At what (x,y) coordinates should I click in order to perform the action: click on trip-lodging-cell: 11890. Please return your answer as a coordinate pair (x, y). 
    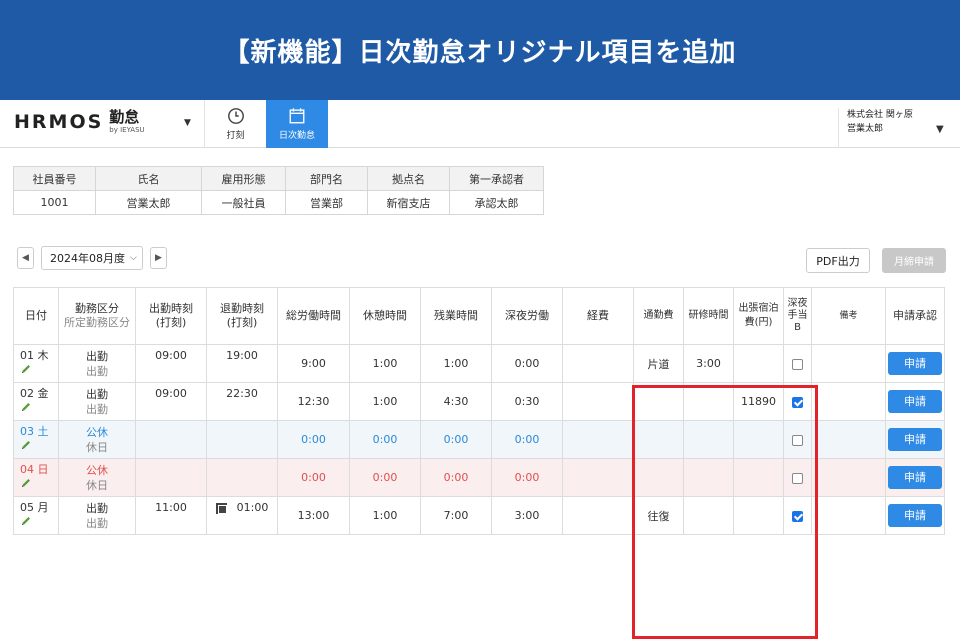
    Looking at the image, I should click on (758, 401).